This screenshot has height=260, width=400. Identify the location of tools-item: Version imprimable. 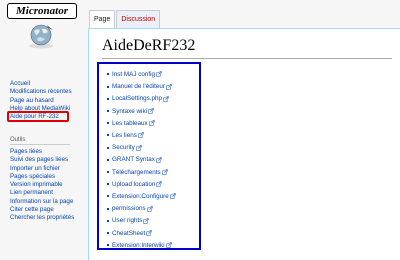
(42, 185).